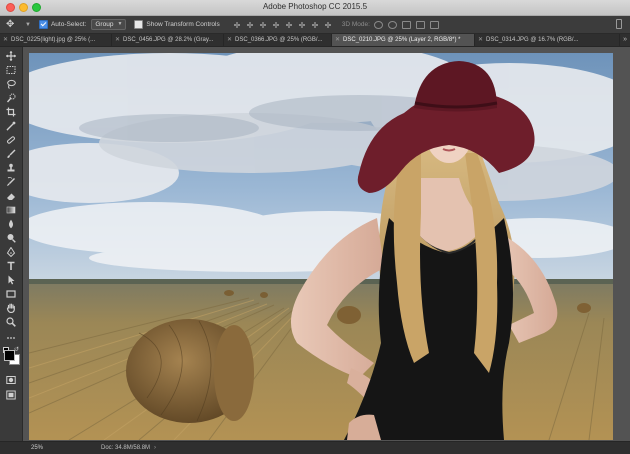  I want to click on orbit-icon, so click(378, 24).